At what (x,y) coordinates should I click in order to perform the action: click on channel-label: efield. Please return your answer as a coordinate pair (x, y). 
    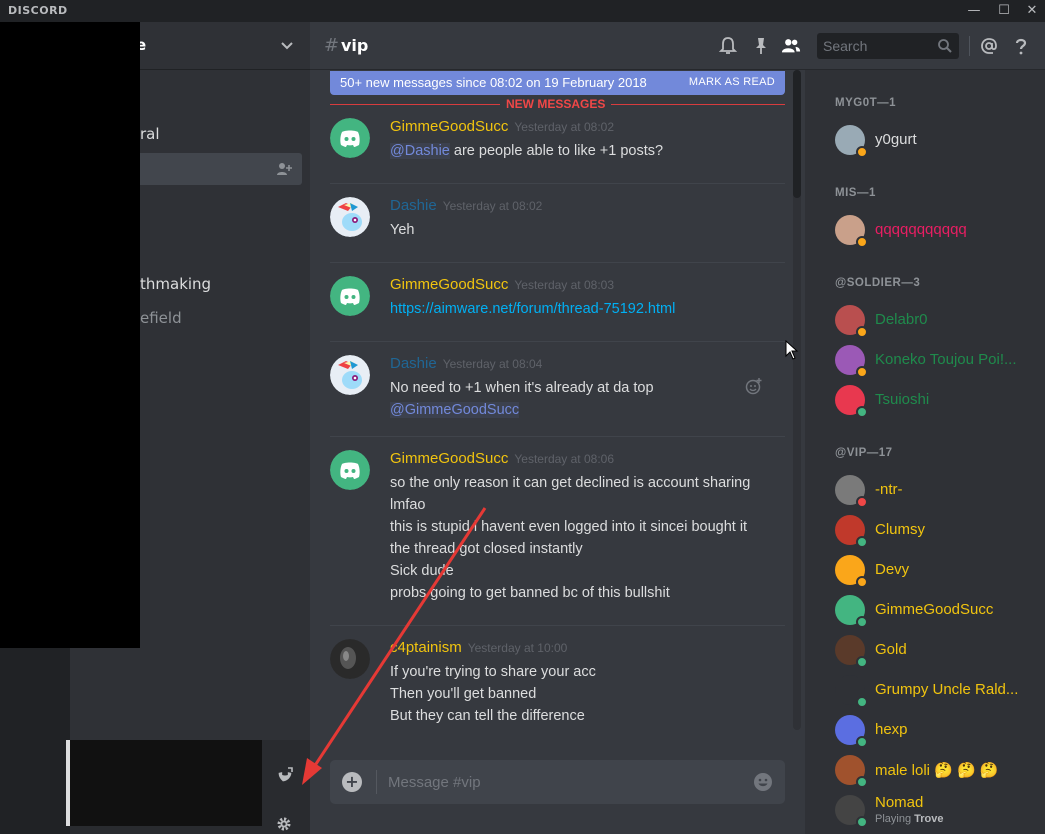
    Looking at the image, I should click on (161, 318).